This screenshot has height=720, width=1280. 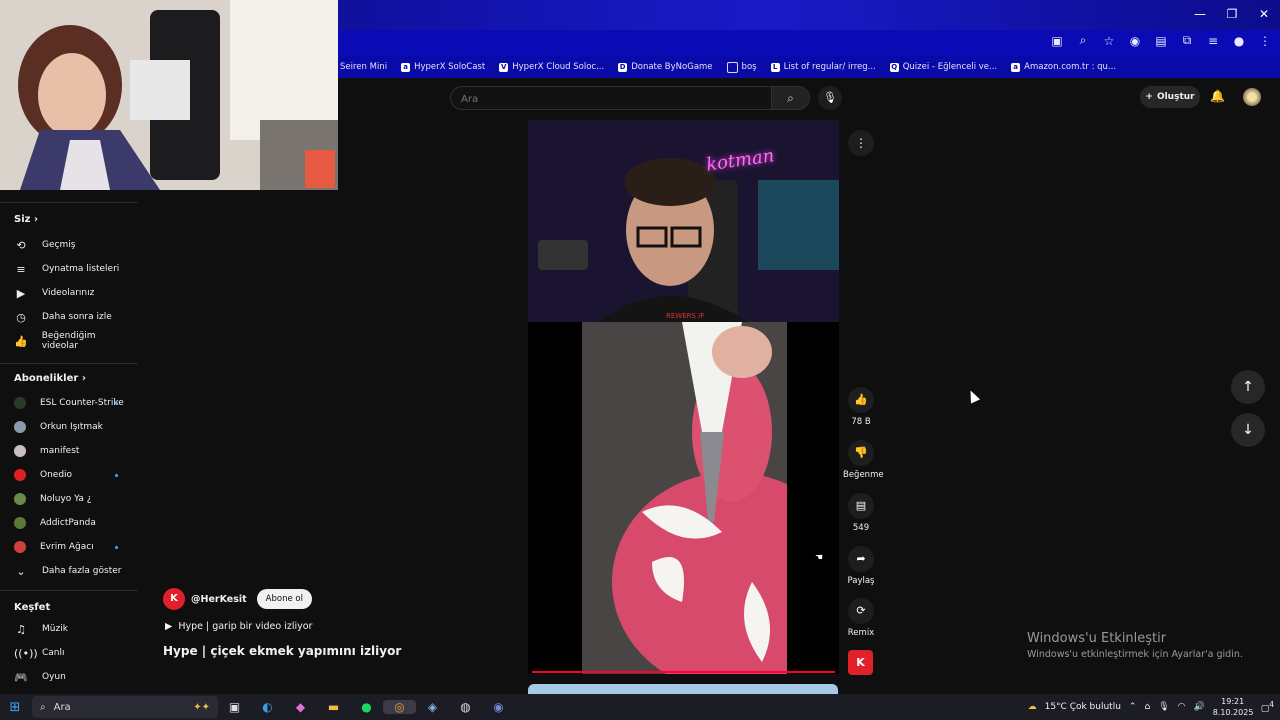 I want to click on bookmark-item: Seiren Mini, so click(x=363, y=67).